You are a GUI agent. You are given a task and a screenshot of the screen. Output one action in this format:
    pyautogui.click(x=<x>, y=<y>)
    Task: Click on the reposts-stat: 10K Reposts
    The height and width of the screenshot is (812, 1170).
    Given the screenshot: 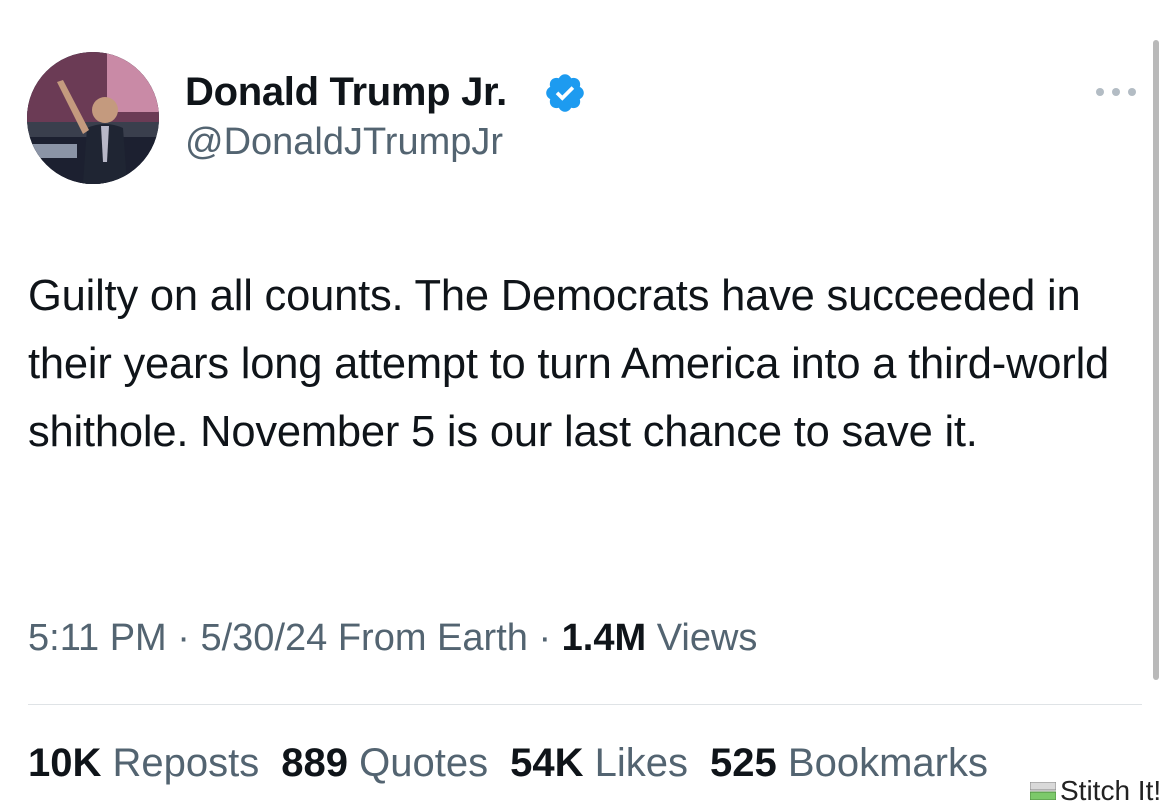 What is the action you would take?
    pyautogui.click(x=143, y=763)
    